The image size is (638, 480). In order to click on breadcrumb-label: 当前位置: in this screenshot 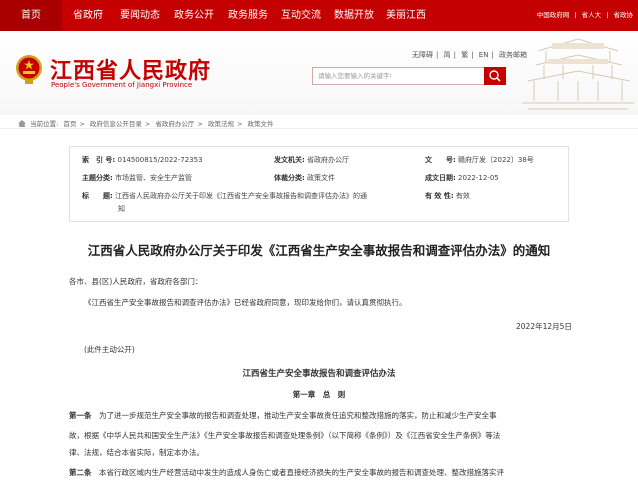, I will do `click(44, 124)`.